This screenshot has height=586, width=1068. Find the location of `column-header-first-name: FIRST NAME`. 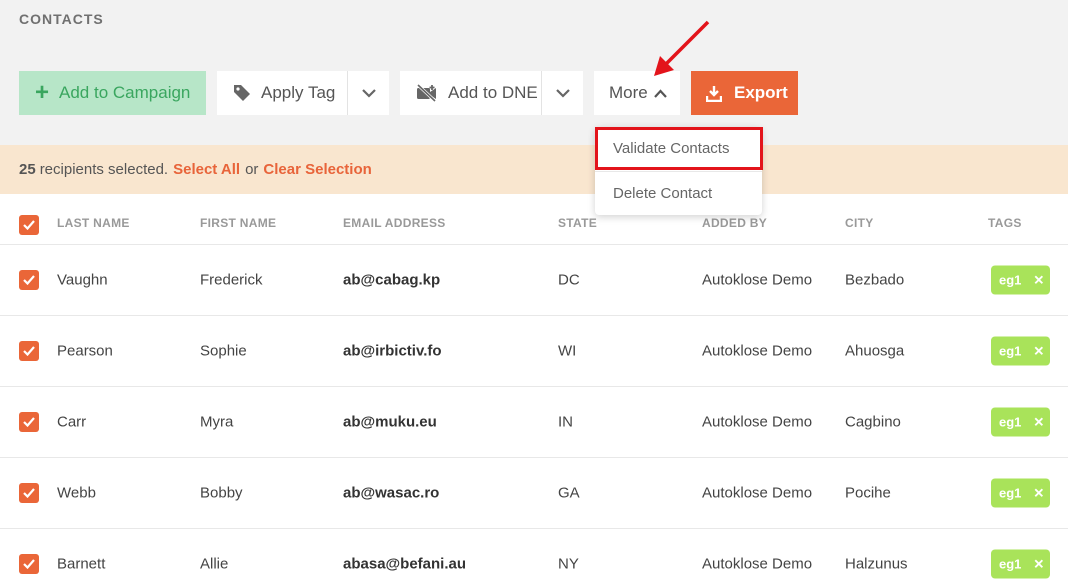

column-header-first-name: FIRST NAME is located at coordinates (238, 223).